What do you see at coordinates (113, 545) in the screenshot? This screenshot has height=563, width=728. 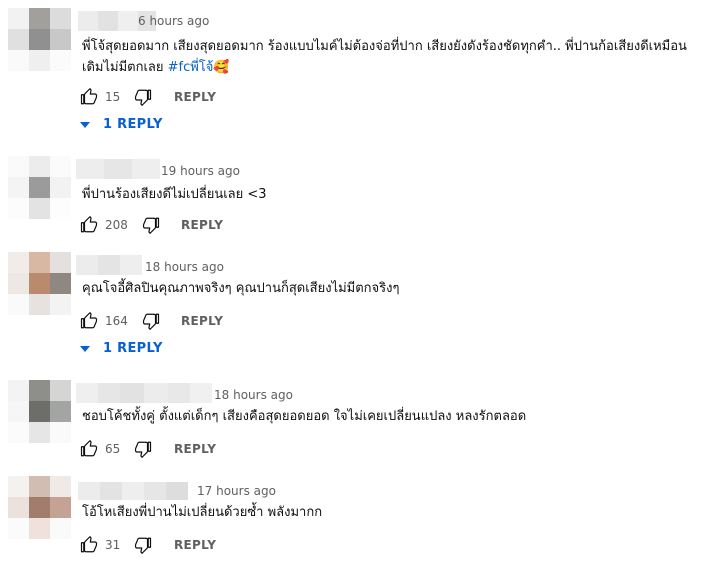 I see `like-count: 31` at bounding box center [113, 545].